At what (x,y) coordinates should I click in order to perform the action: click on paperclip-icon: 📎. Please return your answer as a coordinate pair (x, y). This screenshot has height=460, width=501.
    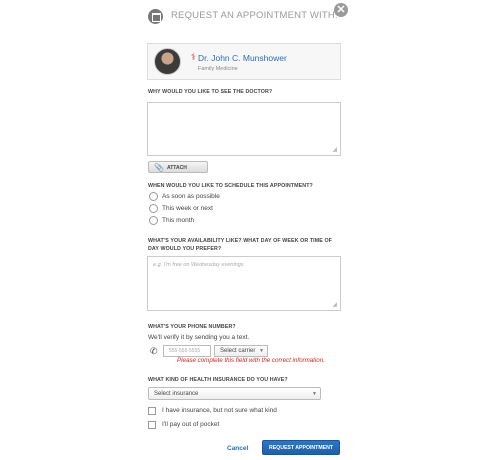
    Looking at the image, I should click on (159, 167).